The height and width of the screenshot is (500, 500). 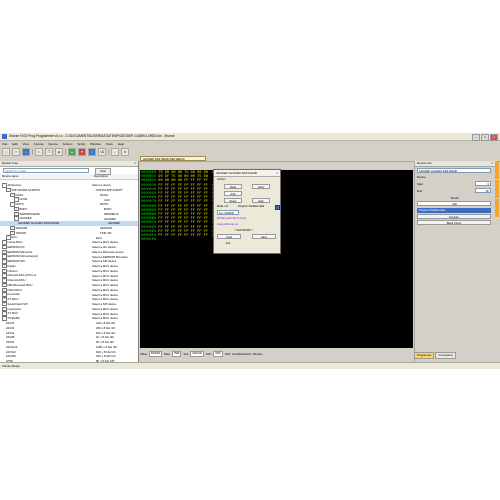 I want to click on view-mode-label: Hex/Words/Ascii, so click(x=241, y=354).